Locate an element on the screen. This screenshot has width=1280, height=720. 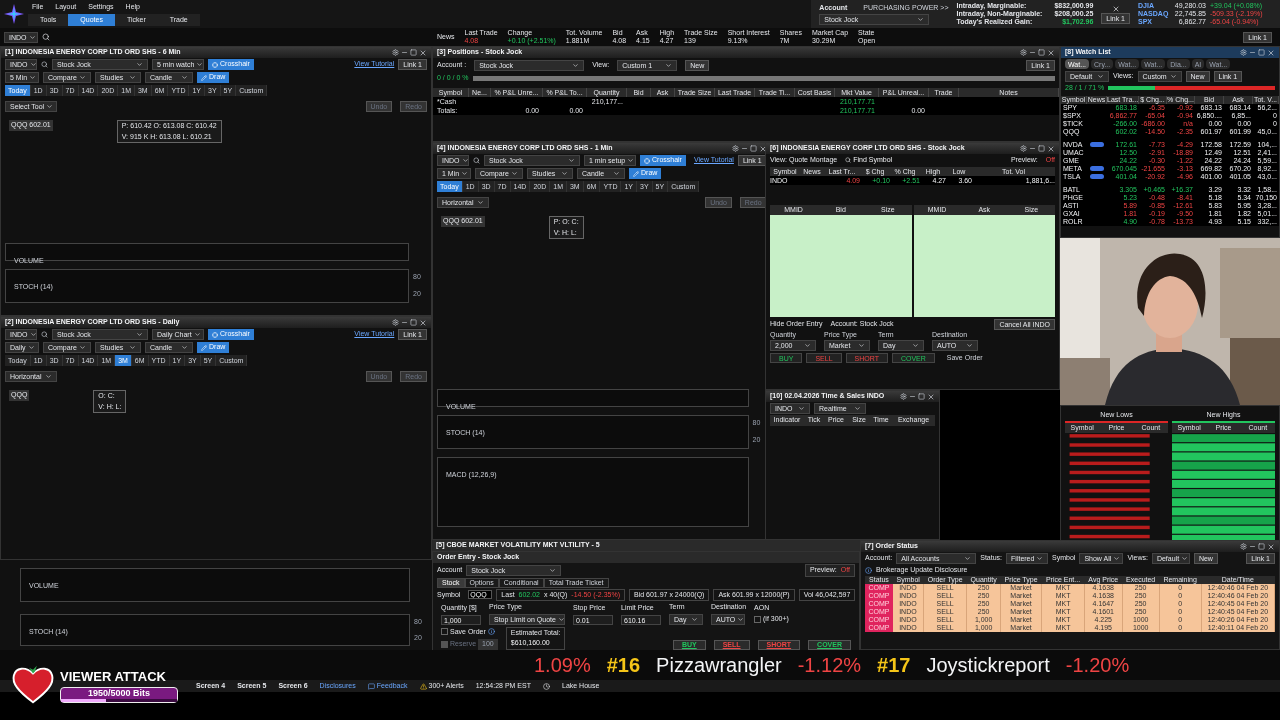
ticker-text: -1.20% is located at coordinates (1097, 665).